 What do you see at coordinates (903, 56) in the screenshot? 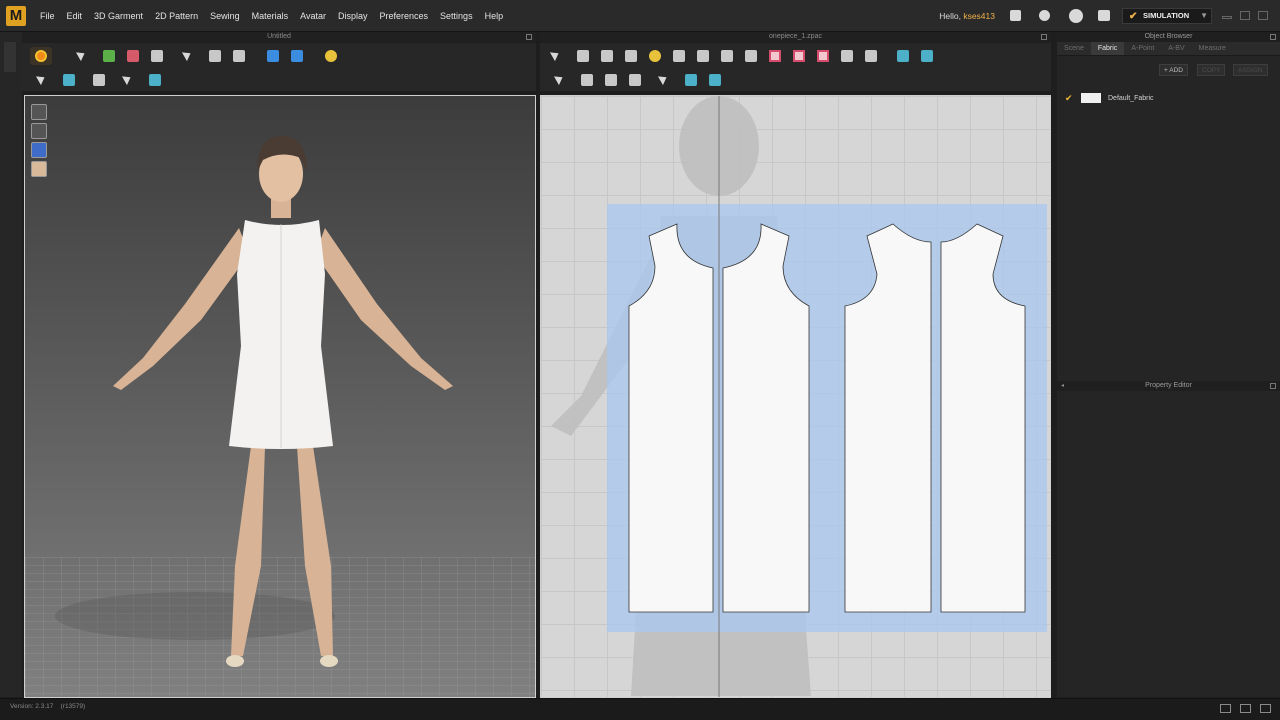
I see `sewing-icon` at bounding box center [903, 56].